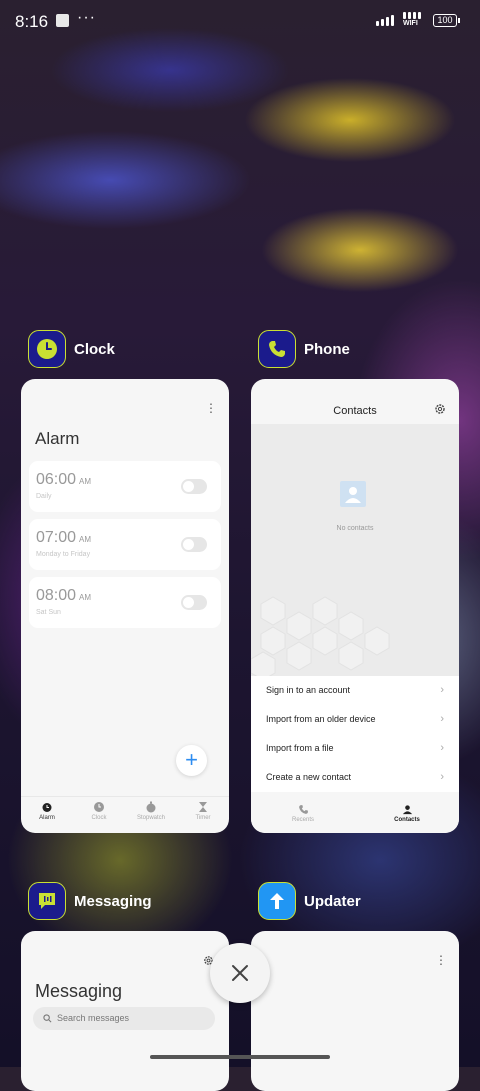 This screenshot has height=1091, width=480. What do you see at coordinates (240, 1057) in the screenshot?
I see `home-indicator` at bounding box center [240, 1057].